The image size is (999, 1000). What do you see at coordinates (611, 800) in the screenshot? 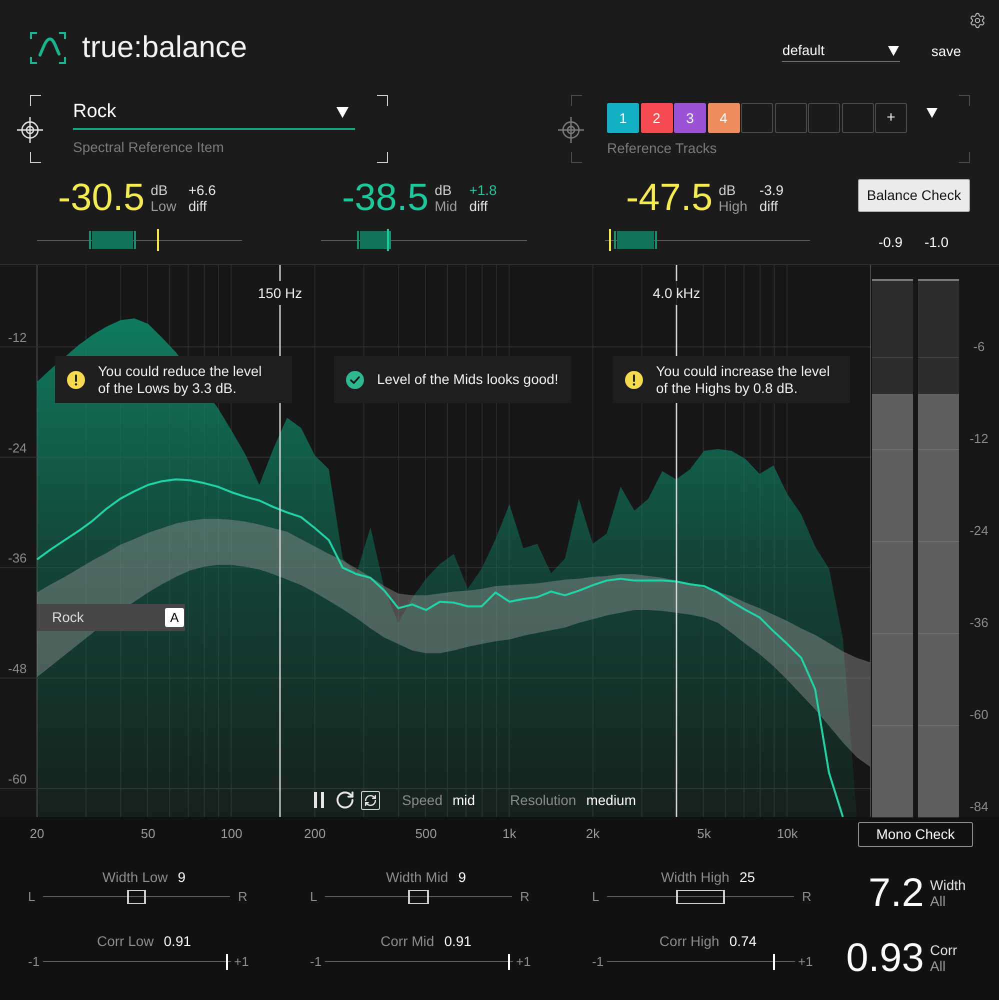
I see `control-value: medium` at bounding box center [611, 800].